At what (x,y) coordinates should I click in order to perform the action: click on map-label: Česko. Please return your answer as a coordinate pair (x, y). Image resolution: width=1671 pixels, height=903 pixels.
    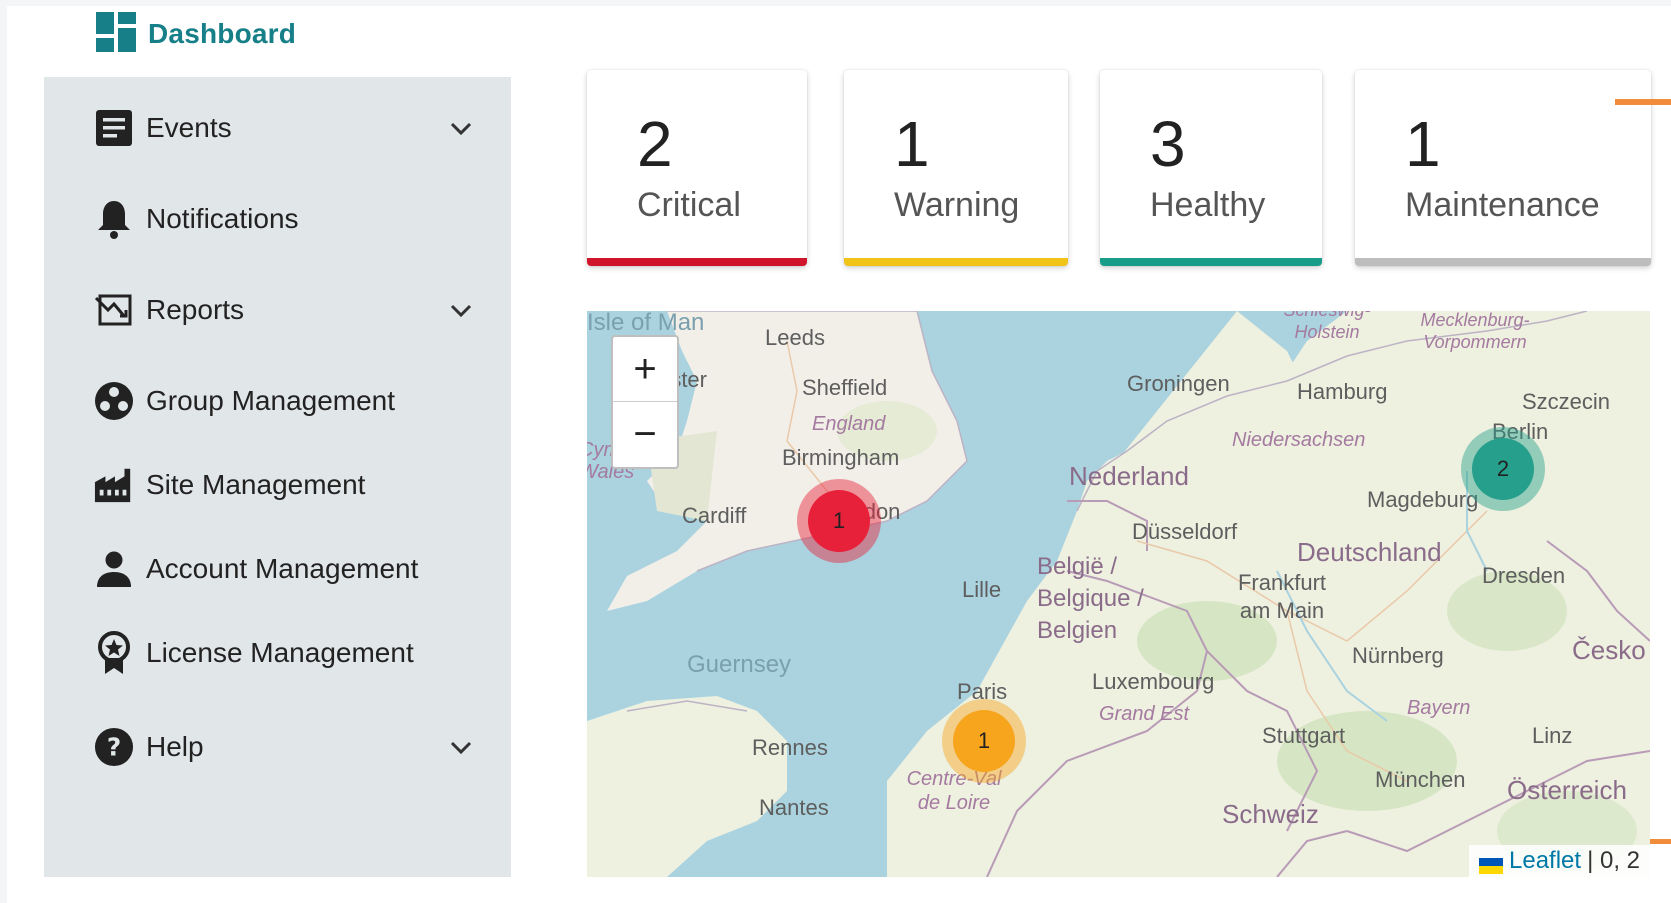
    Looking at the image, I should click on (1609, 650).